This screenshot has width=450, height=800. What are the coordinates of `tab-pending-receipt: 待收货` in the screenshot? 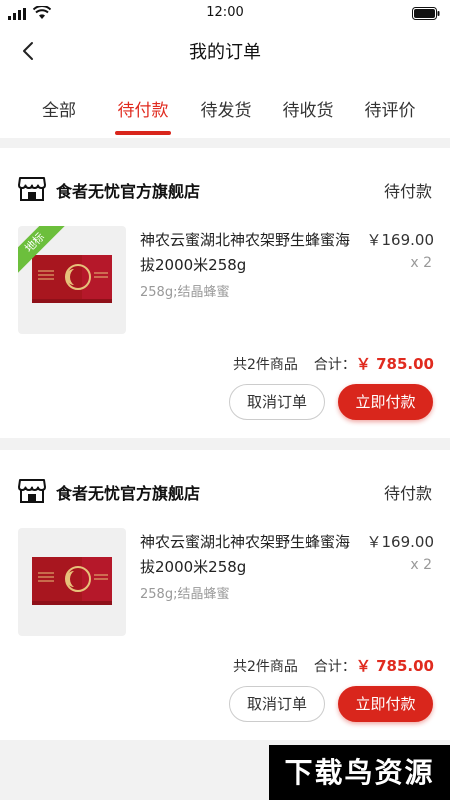 It's located at (308, 108).